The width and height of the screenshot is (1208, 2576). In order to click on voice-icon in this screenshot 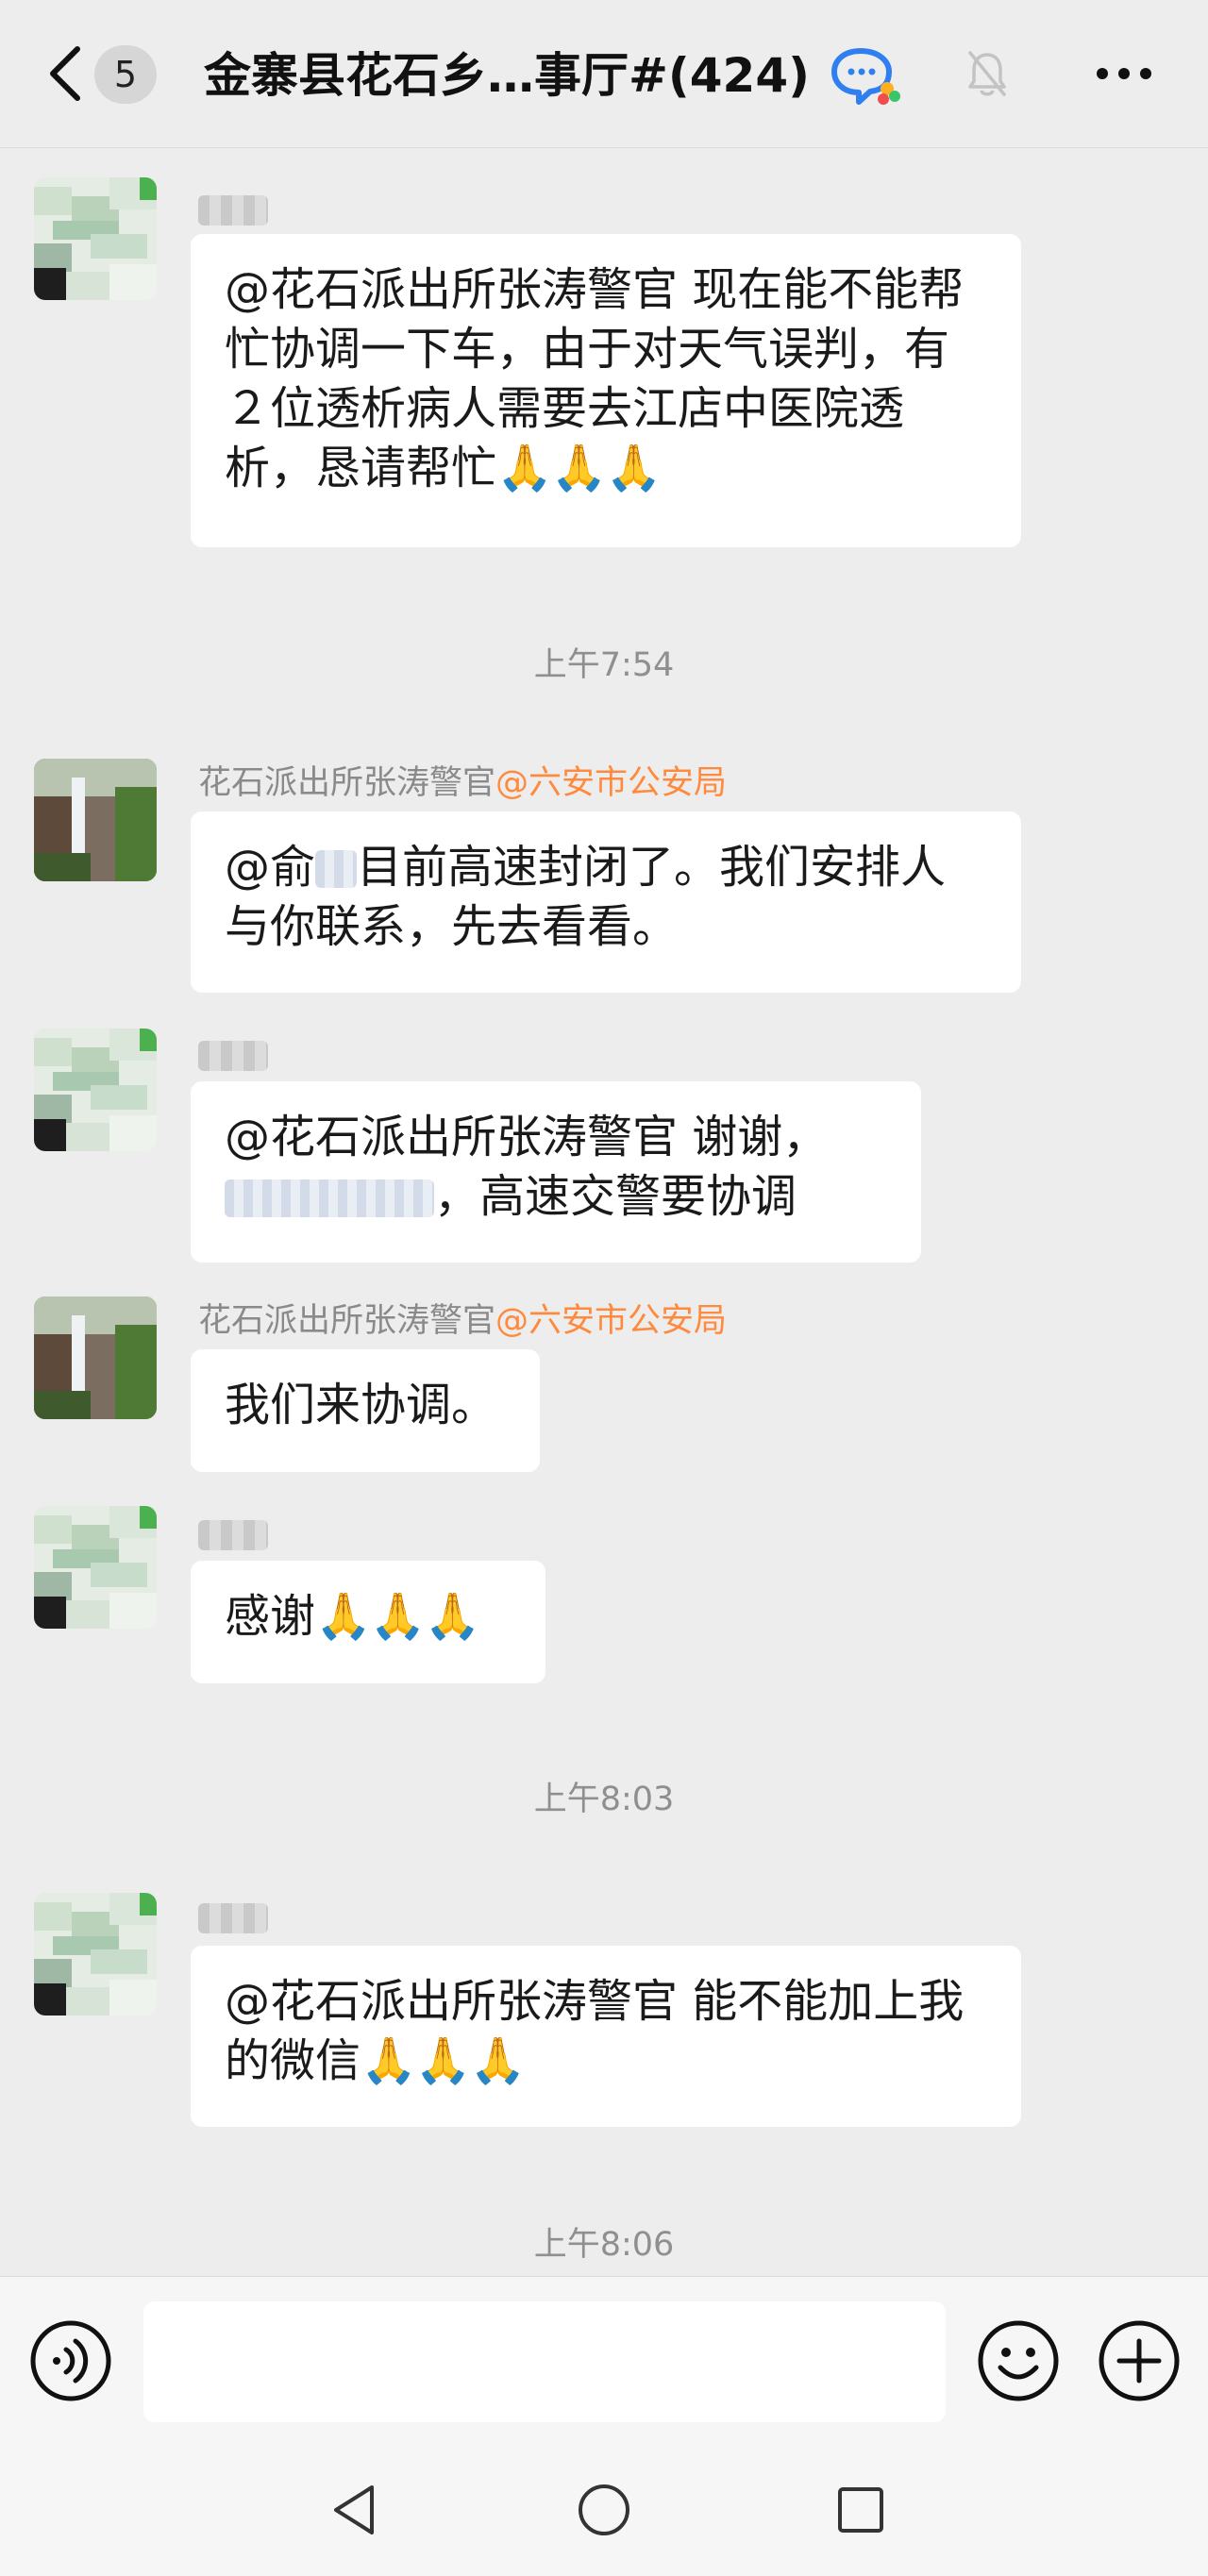, I will do `click(70, 2360)`.